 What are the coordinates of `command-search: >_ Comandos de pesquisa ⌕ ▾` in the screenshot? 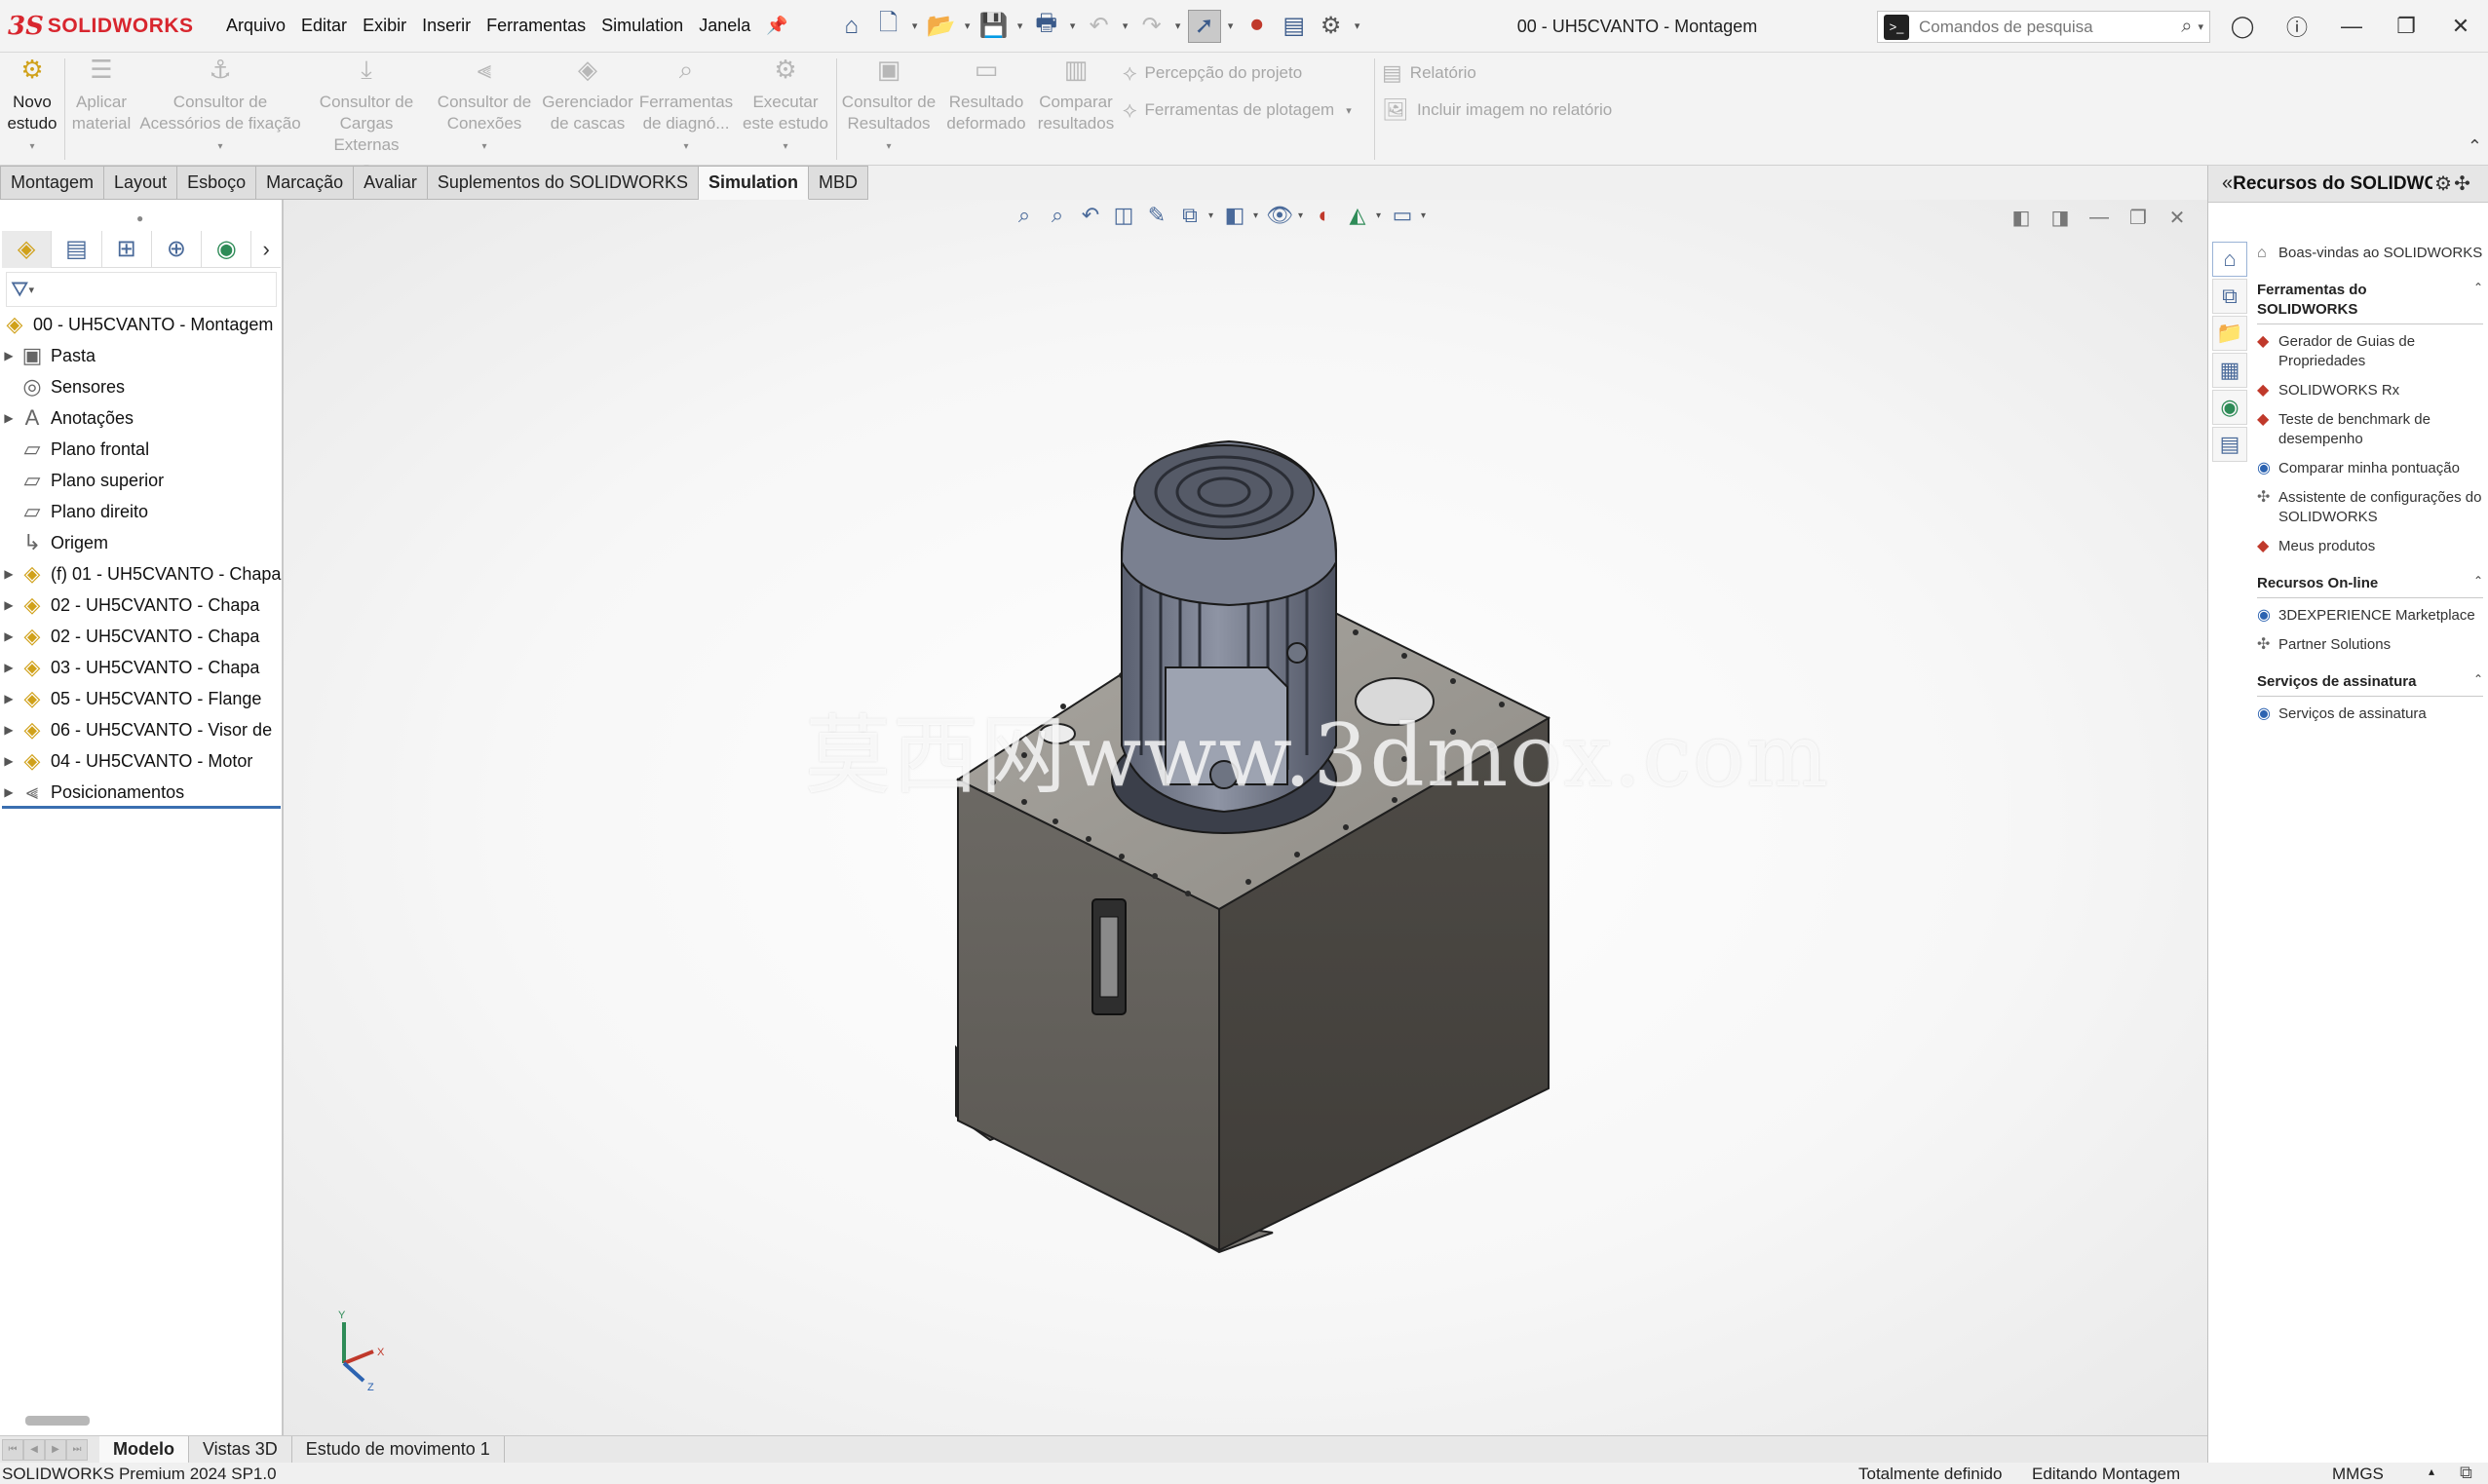 It's located at (2043, 27).